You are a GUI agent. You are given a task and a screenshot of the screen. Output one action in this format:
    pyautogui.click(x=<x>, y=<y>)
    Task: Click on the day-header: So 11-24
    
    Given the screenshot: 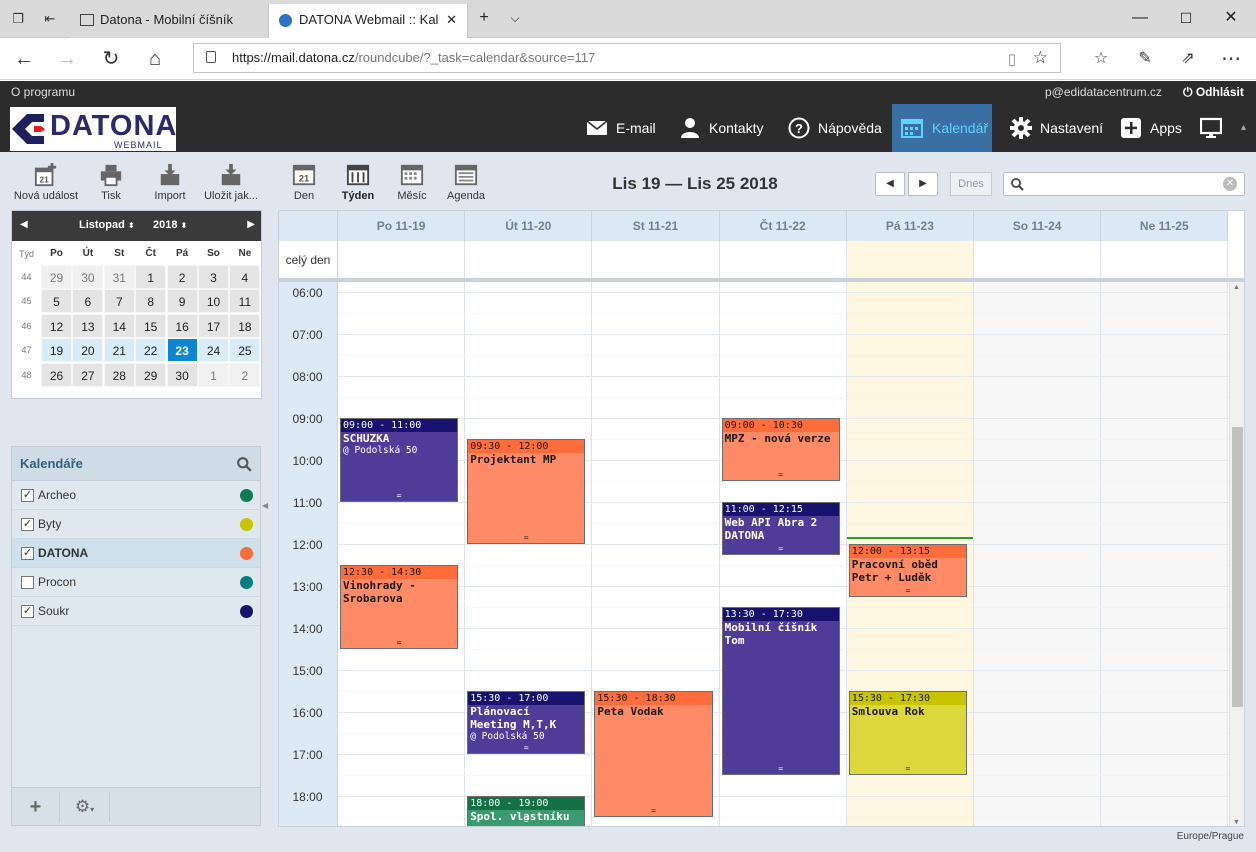 What is the action you would take?
    pyautogui.click(x=1038, y=226)
    